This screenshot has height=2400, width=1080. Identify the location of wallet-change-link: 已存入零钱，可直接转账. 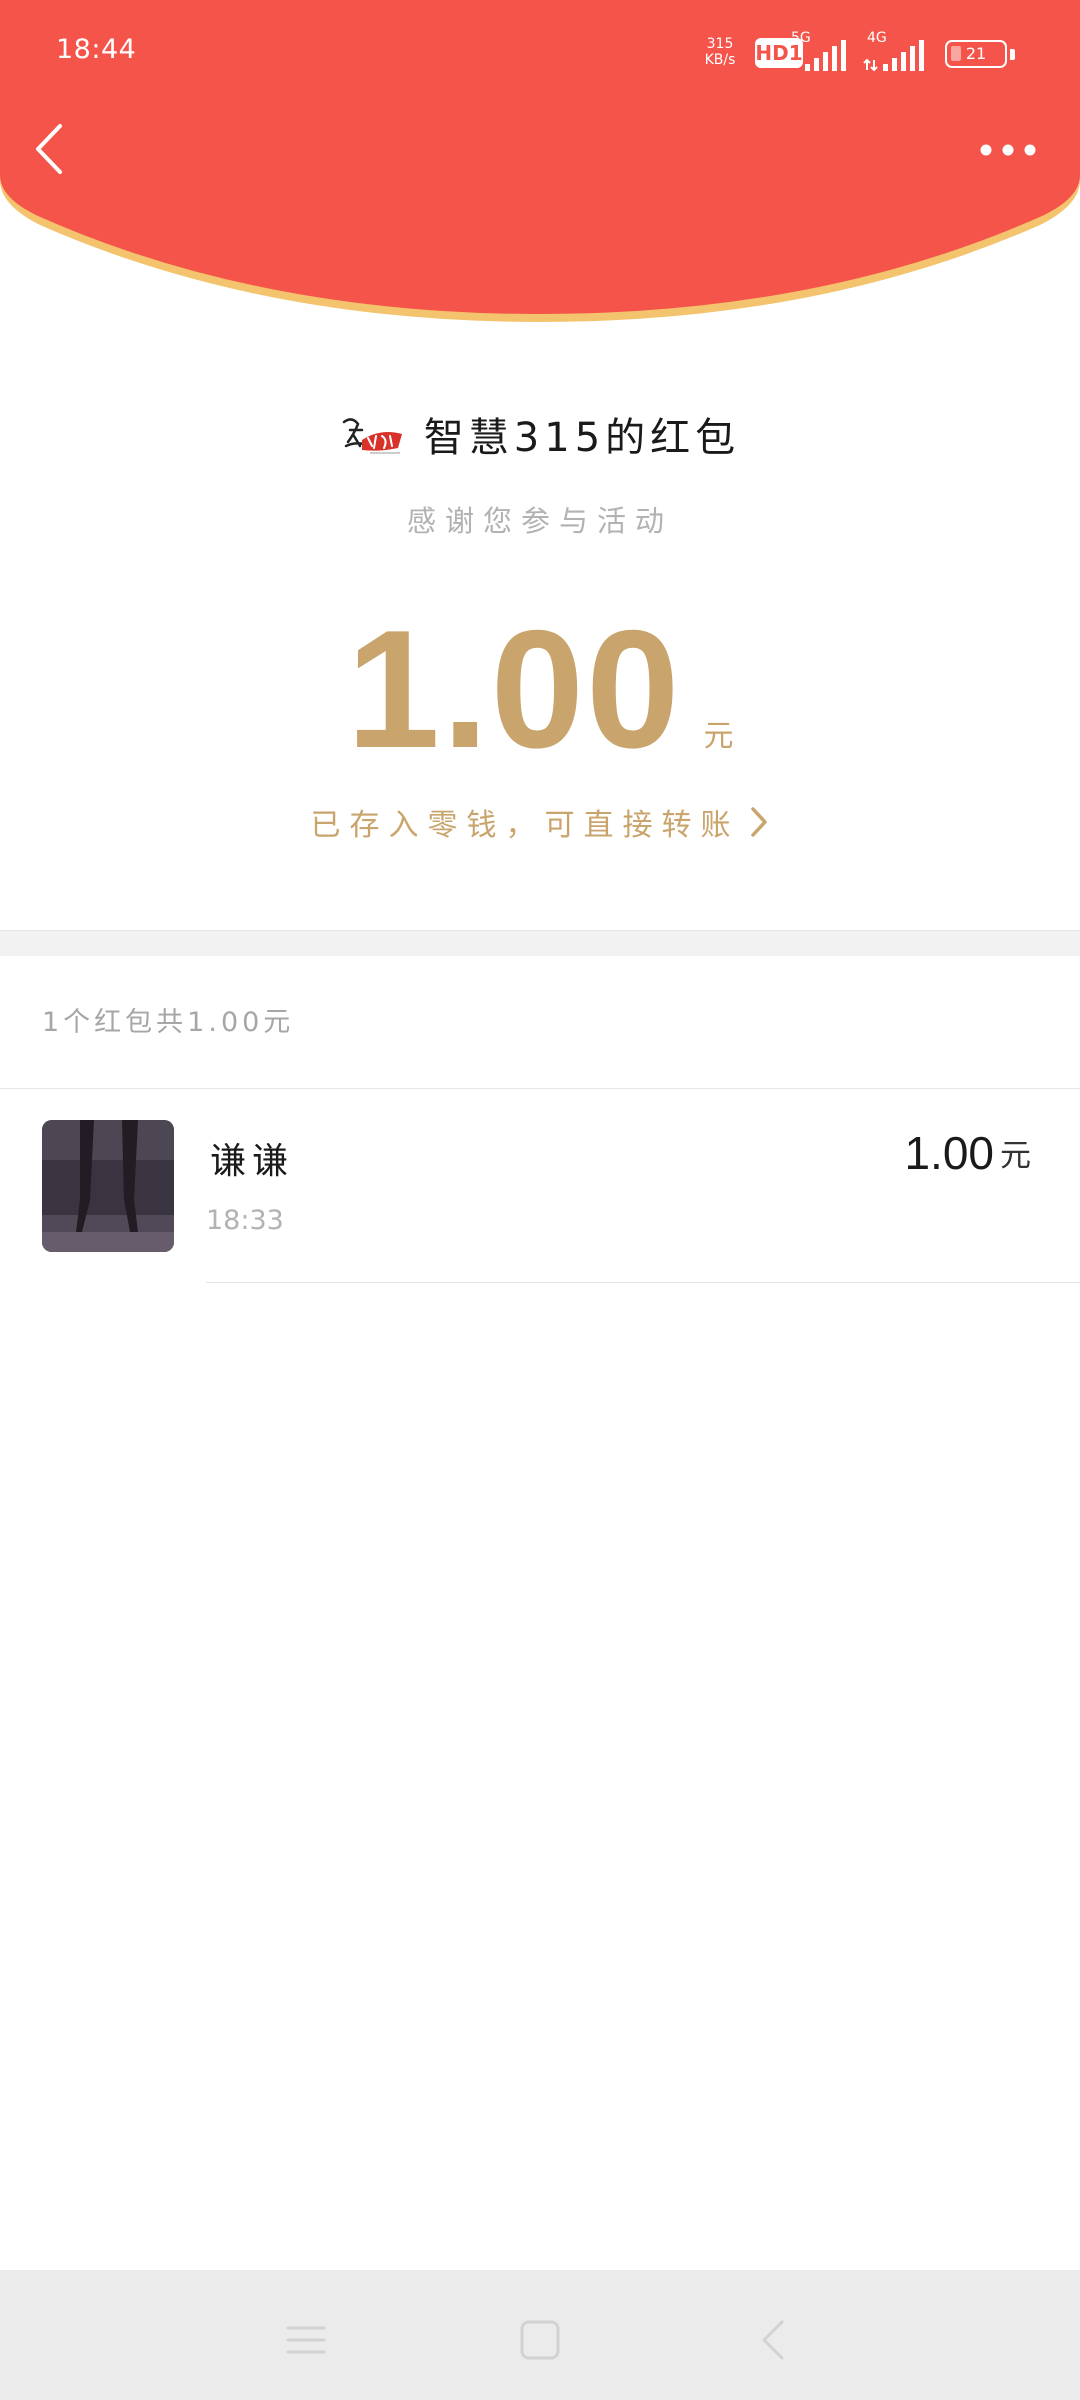
(540, 822).